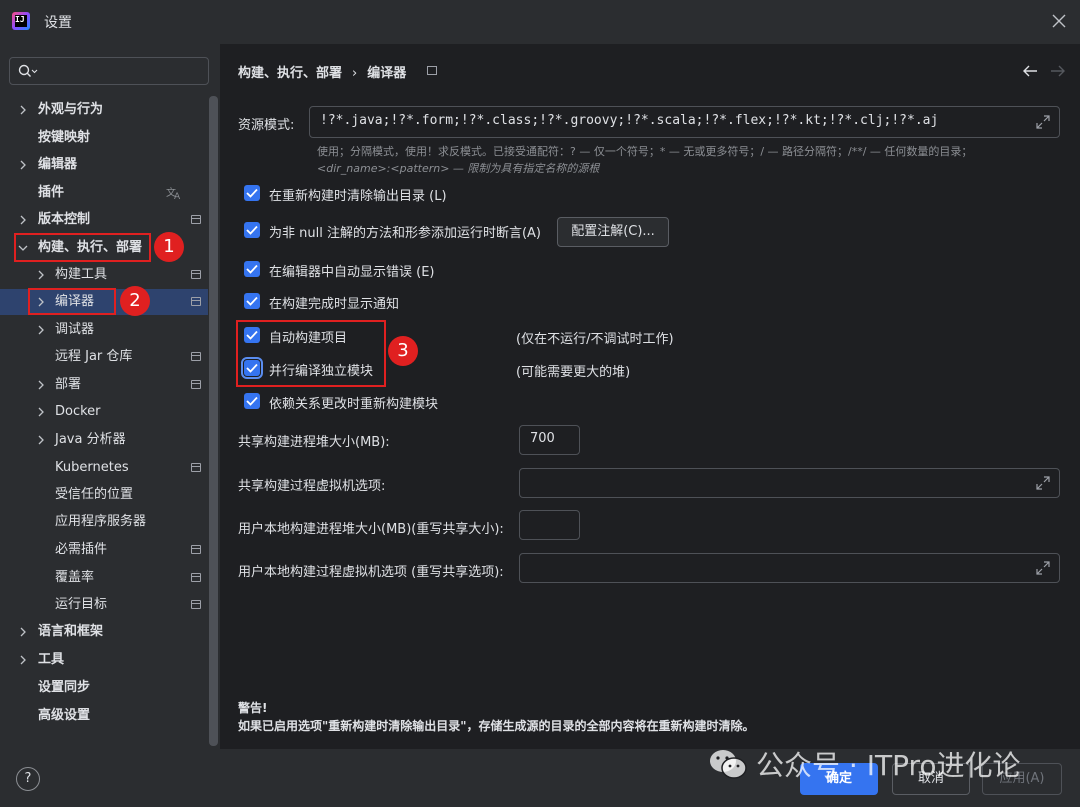 The width and height of the screenshot is (1080, 807). I want to click on sidebar-item-label: 部署, so click(68, 384).